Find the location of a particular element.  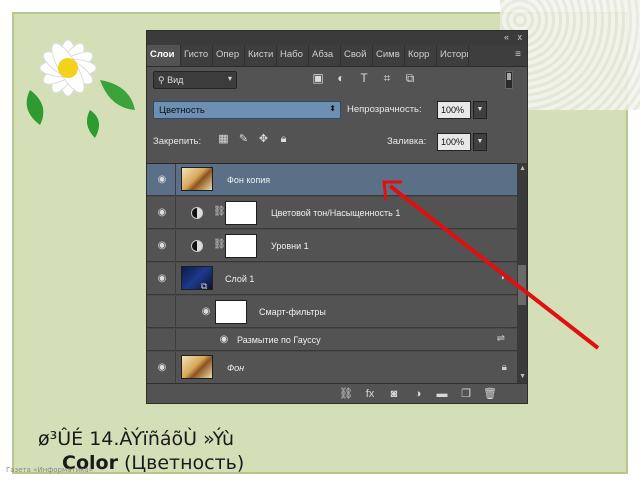

smart-filters-row: ◉ Смарт-фильтры is located at coordinates (332, 312).